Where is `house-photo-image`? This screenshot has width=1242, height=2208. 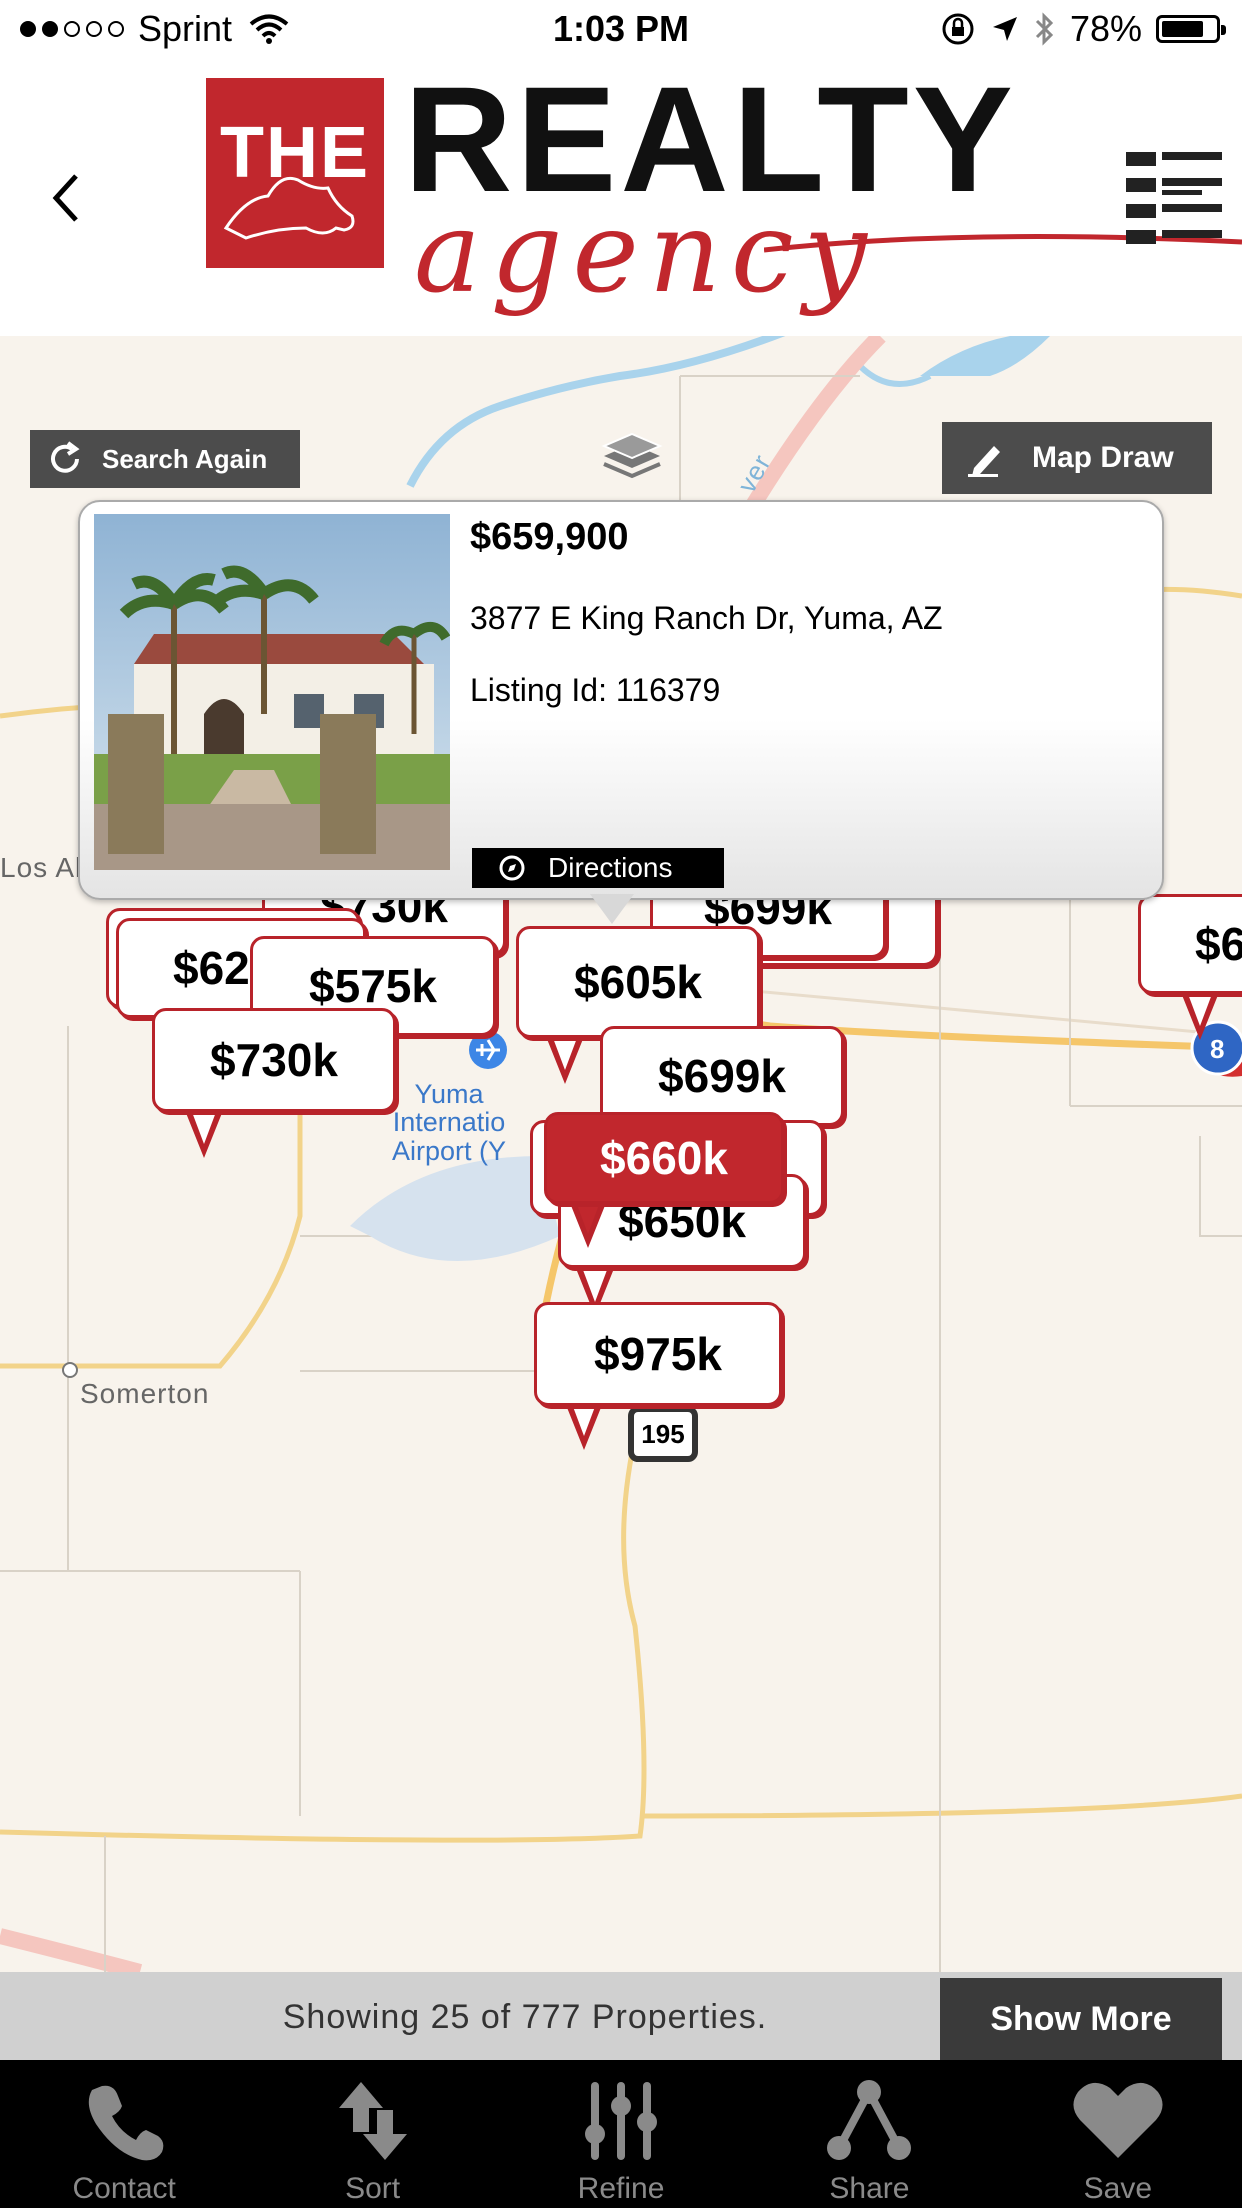
house-photo-image is located at coordinates (272, 692).